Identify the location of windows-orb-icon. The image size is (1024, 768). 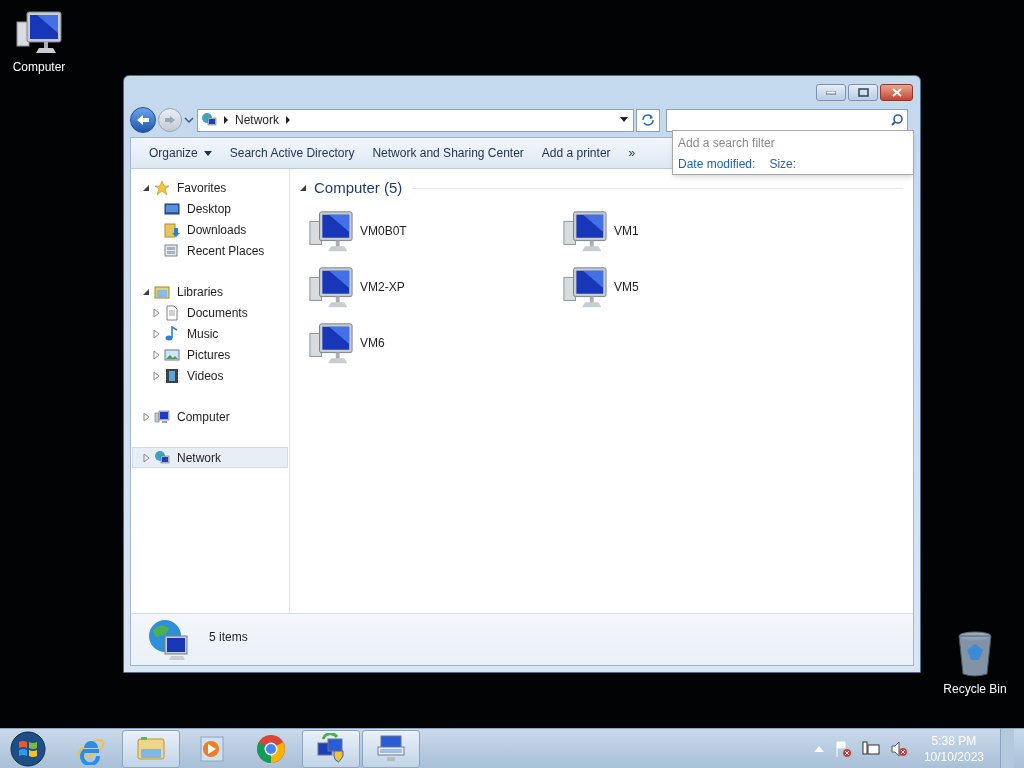
(28, 748).